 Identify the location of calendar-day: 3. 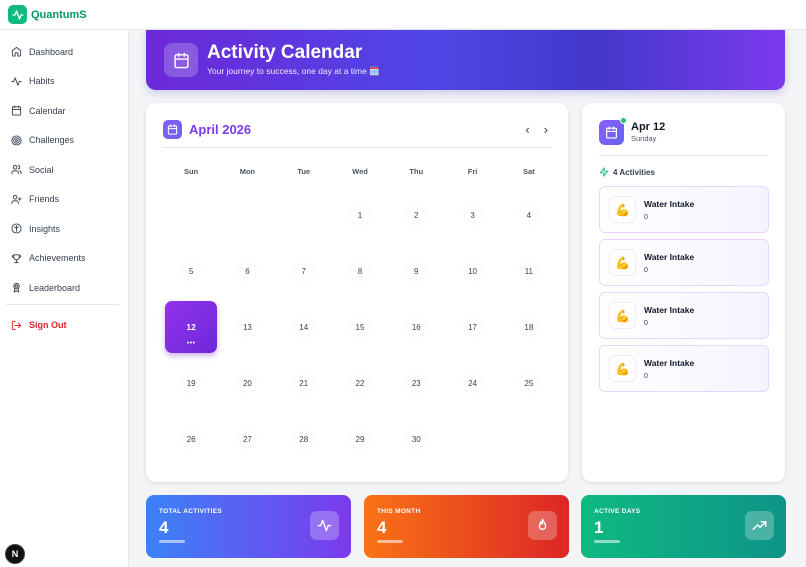
(472, 215).